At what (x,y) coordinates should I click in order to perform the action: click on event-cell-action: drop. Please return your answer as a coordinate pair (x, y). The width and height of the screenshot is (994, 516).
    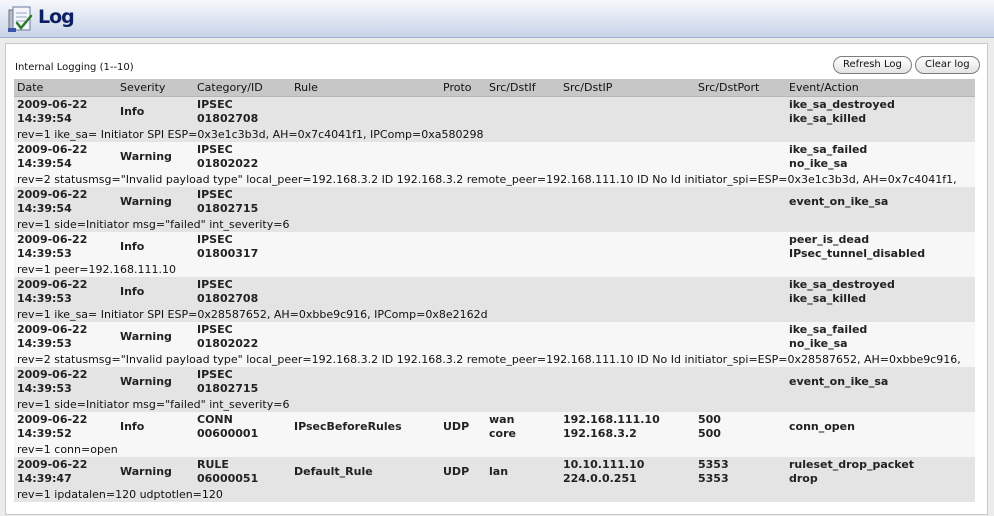
    Looking at the image, I should click on (803, 478).